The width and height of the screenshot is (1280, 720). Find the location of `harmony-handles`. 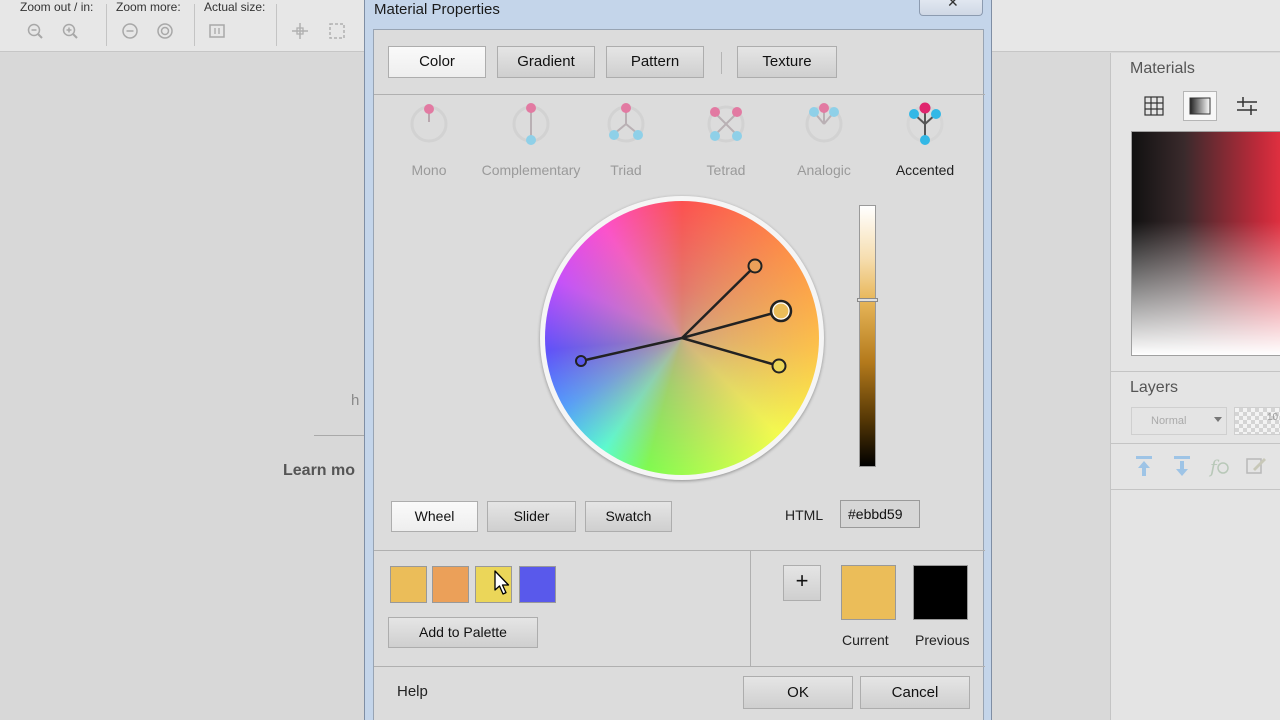

harmony-handles is located at coordinates (684, 316).